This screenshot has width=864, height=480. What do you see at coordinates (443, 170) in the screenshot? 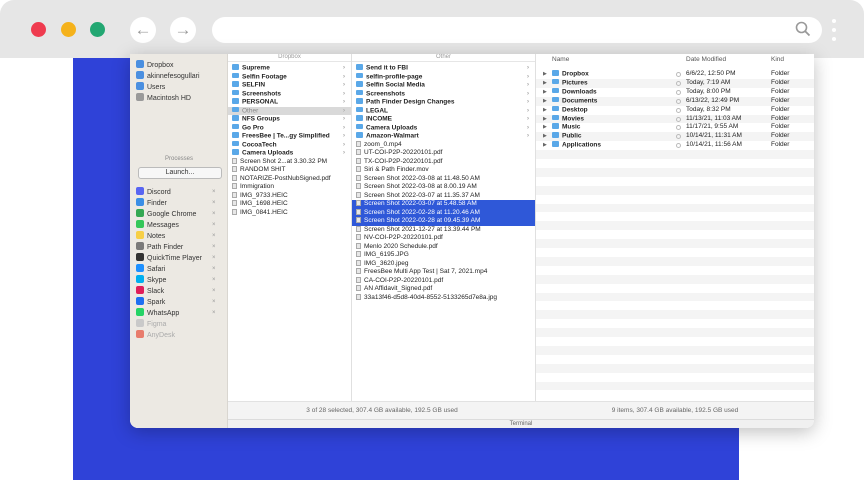
I see `file-row: Siri & Path Finder.mov` at bounding box center [443, 170].